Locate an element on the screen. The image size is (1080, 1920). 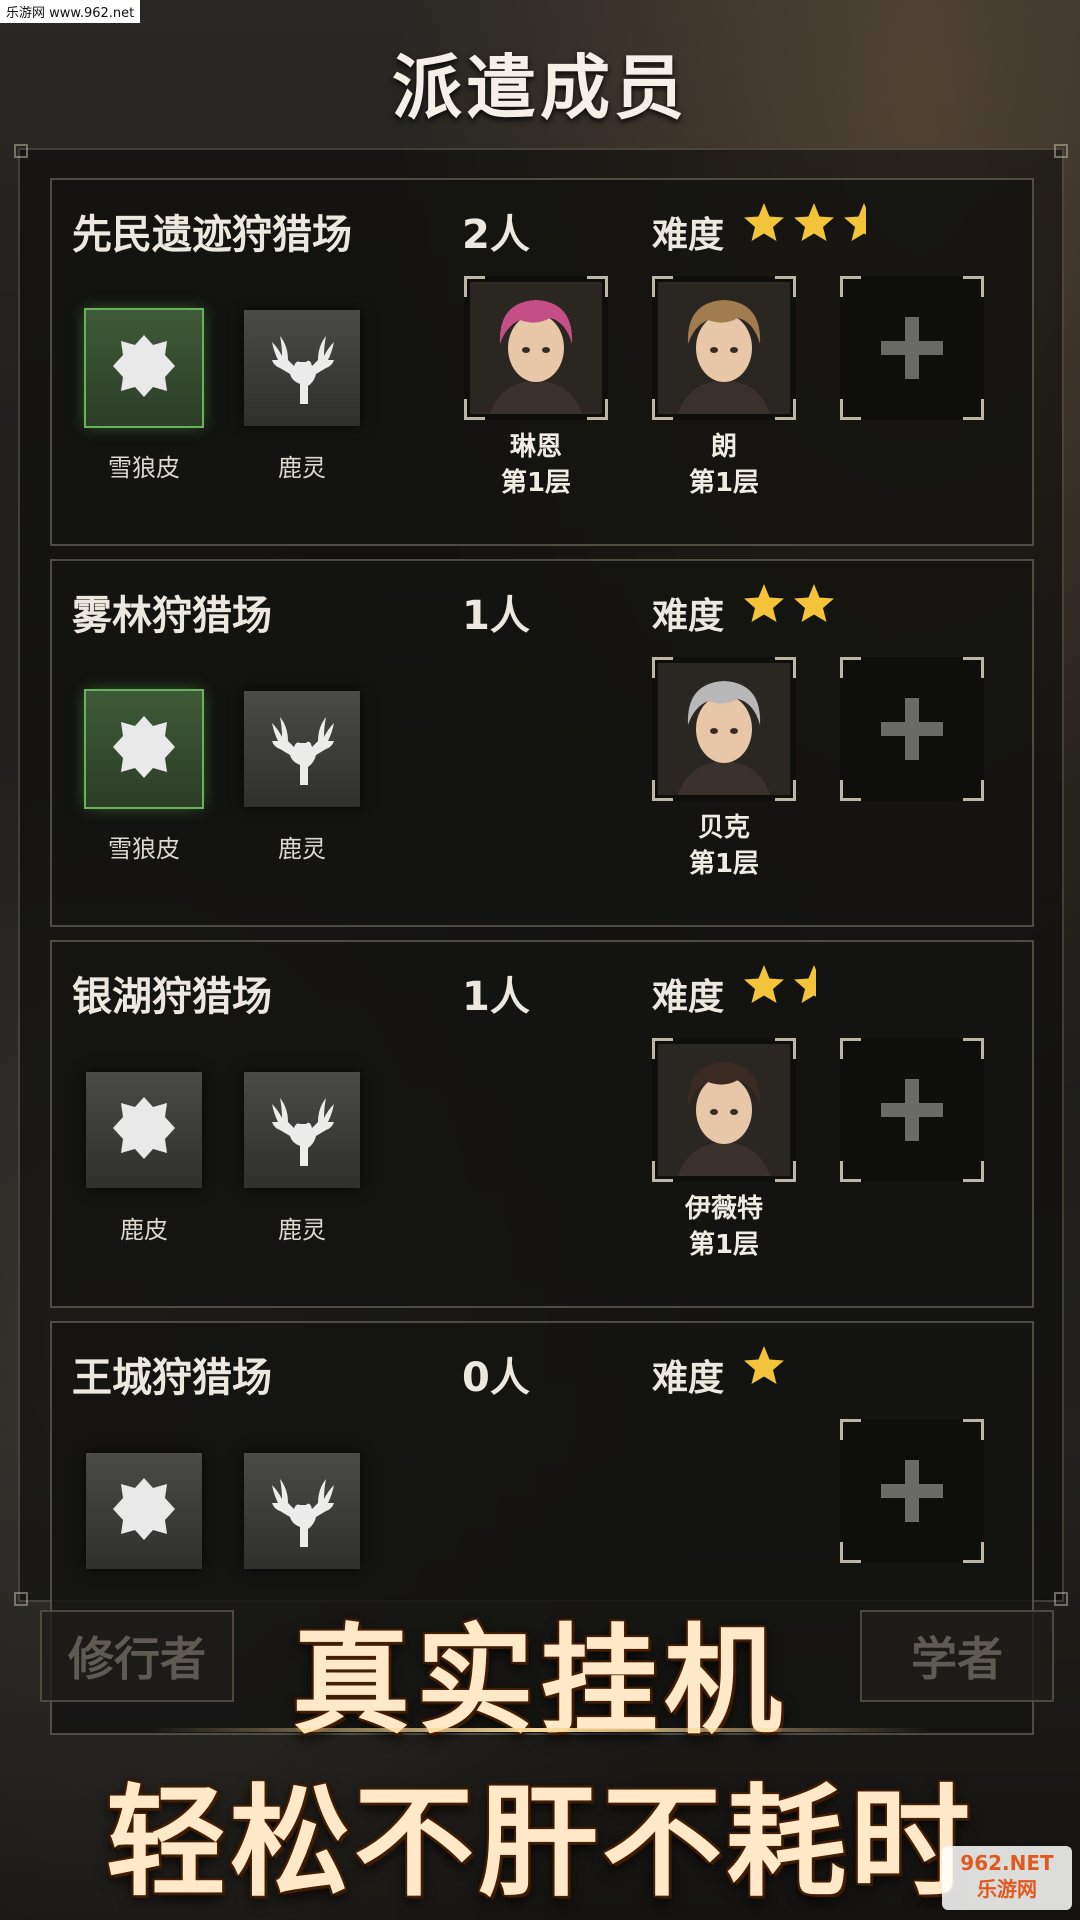
slogan-divider is located at coordinates (540, 1730).